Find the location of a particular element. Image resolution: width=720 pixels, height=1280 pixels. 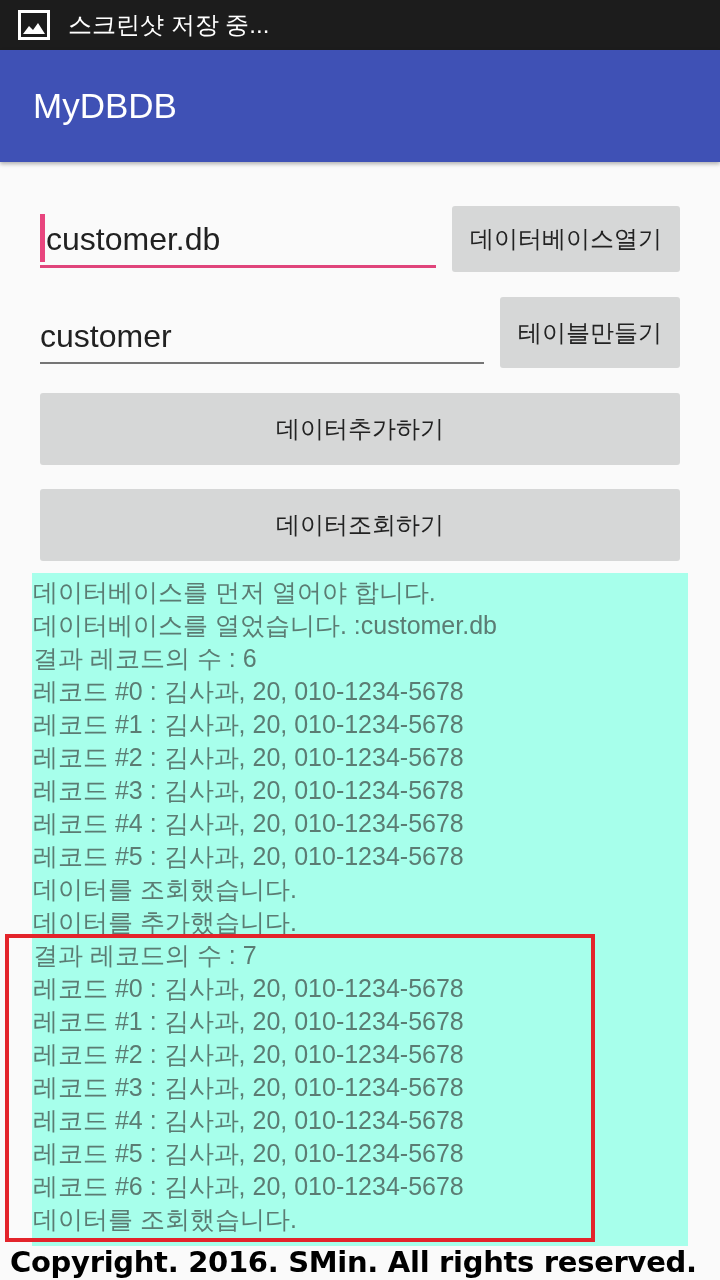

copyright-caption: Copyright. 2016. SMin. All rights reserved. is located at coordinates (353, 1262).